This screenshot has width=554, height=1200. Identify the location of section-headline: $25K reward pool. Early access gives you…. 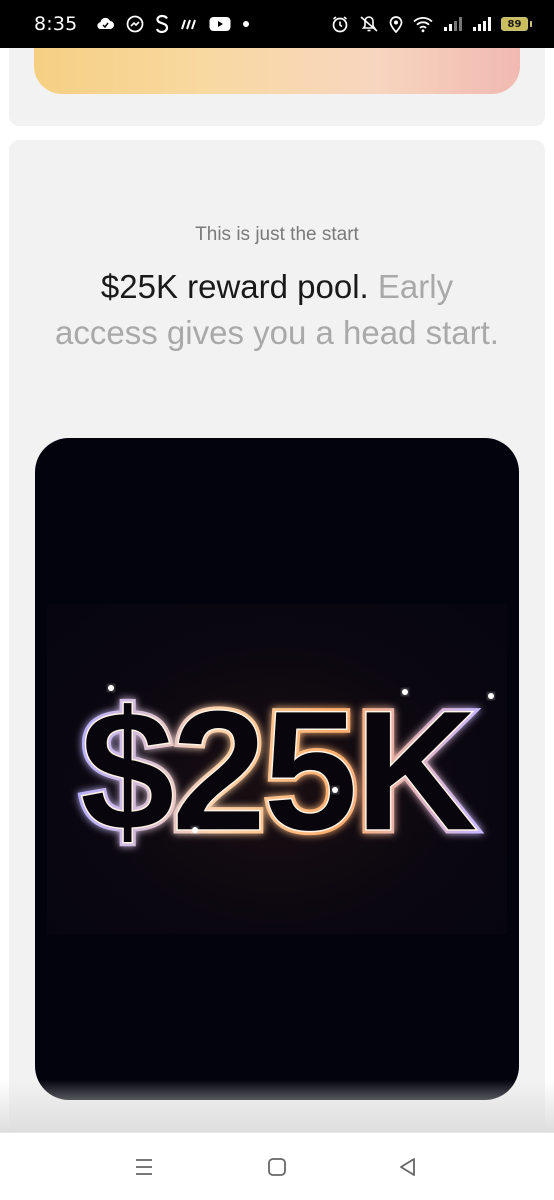
(277, 310).